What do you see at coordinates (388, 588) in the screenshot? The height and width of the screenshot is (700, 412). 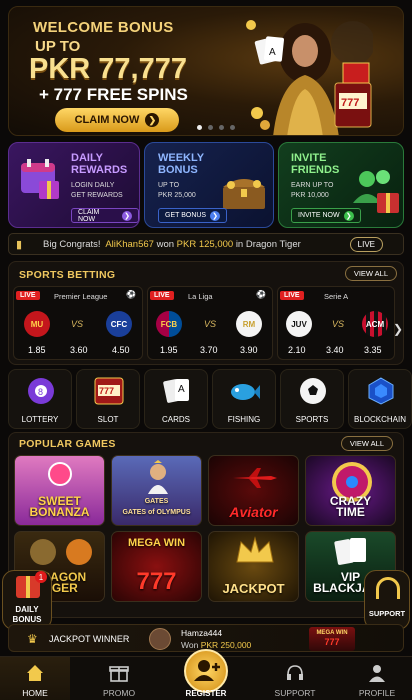 I see `headset-icon` at bounding box center [388, 588].